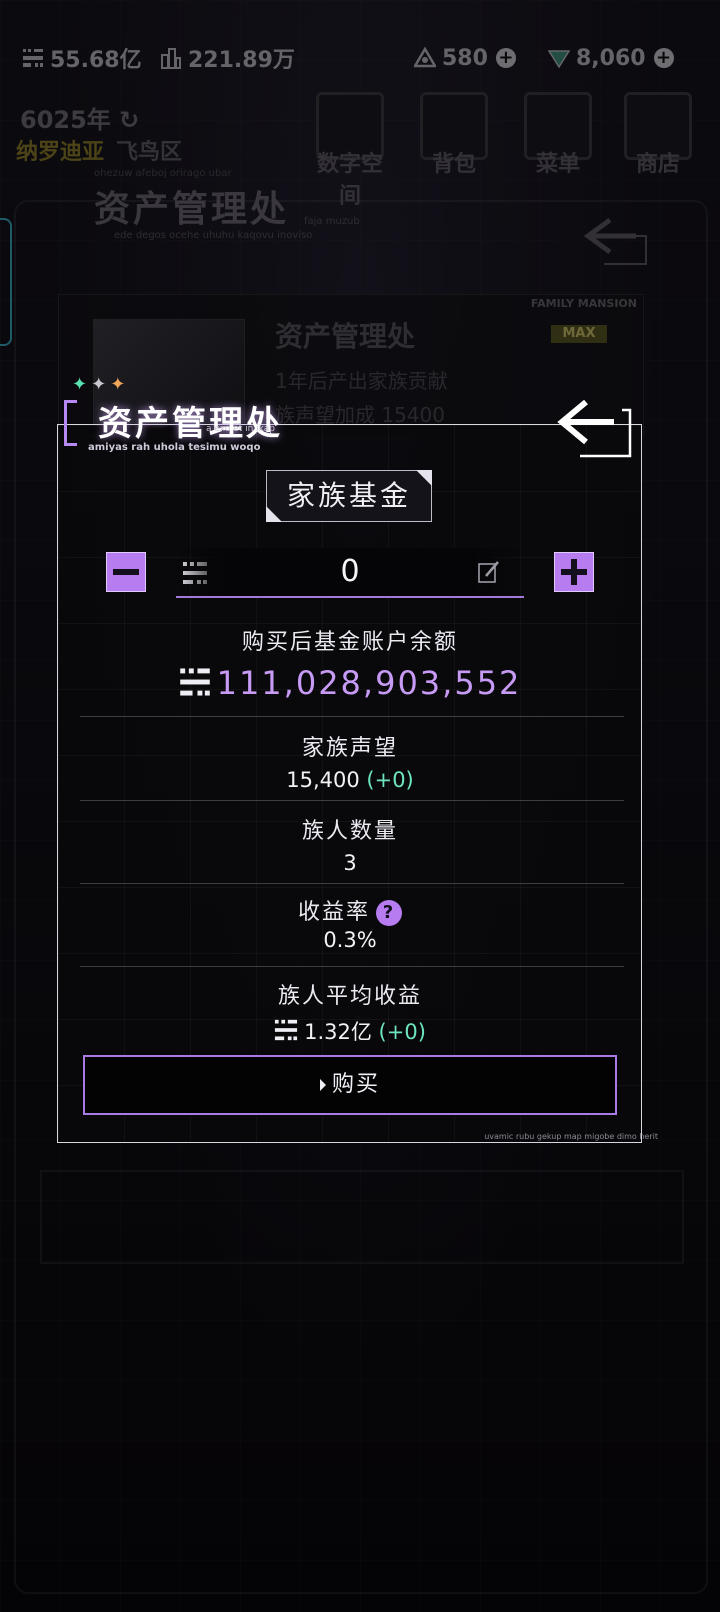  I want to click on increase-button, so click(574, 572).